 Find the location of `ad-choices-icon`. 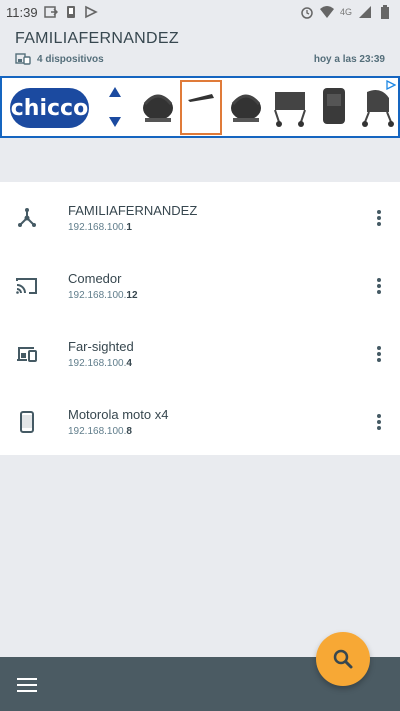

ad-choices-icon is located at coordinates (391, 85).